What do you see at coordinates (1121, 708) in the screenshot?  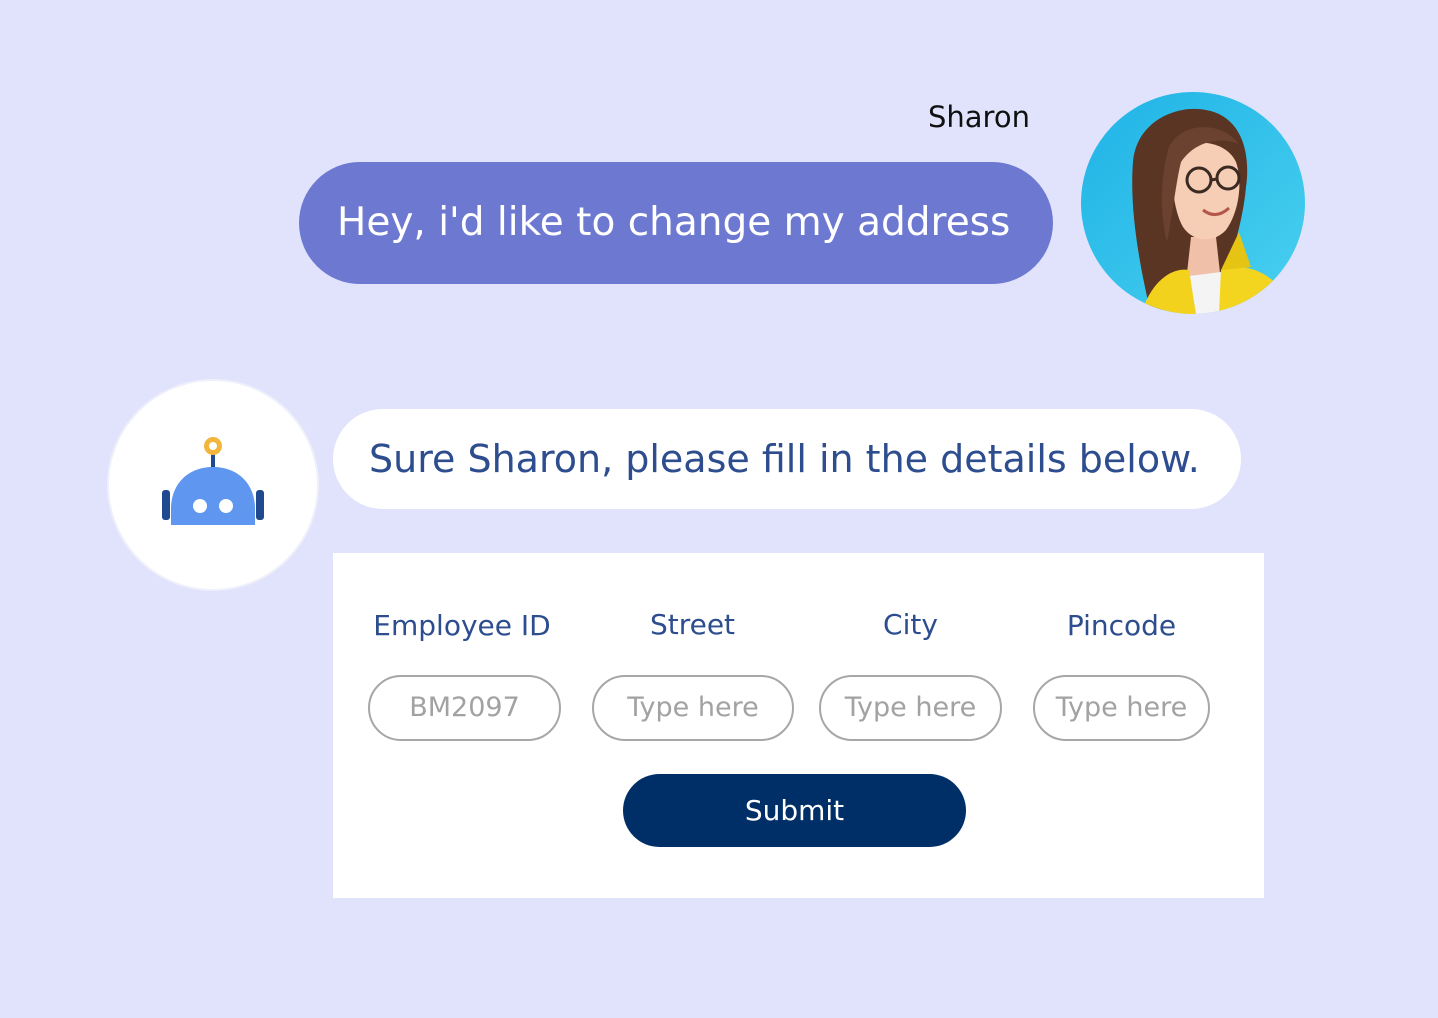 I see `pincode-input: Type here` at bounding box center [1121, 708].